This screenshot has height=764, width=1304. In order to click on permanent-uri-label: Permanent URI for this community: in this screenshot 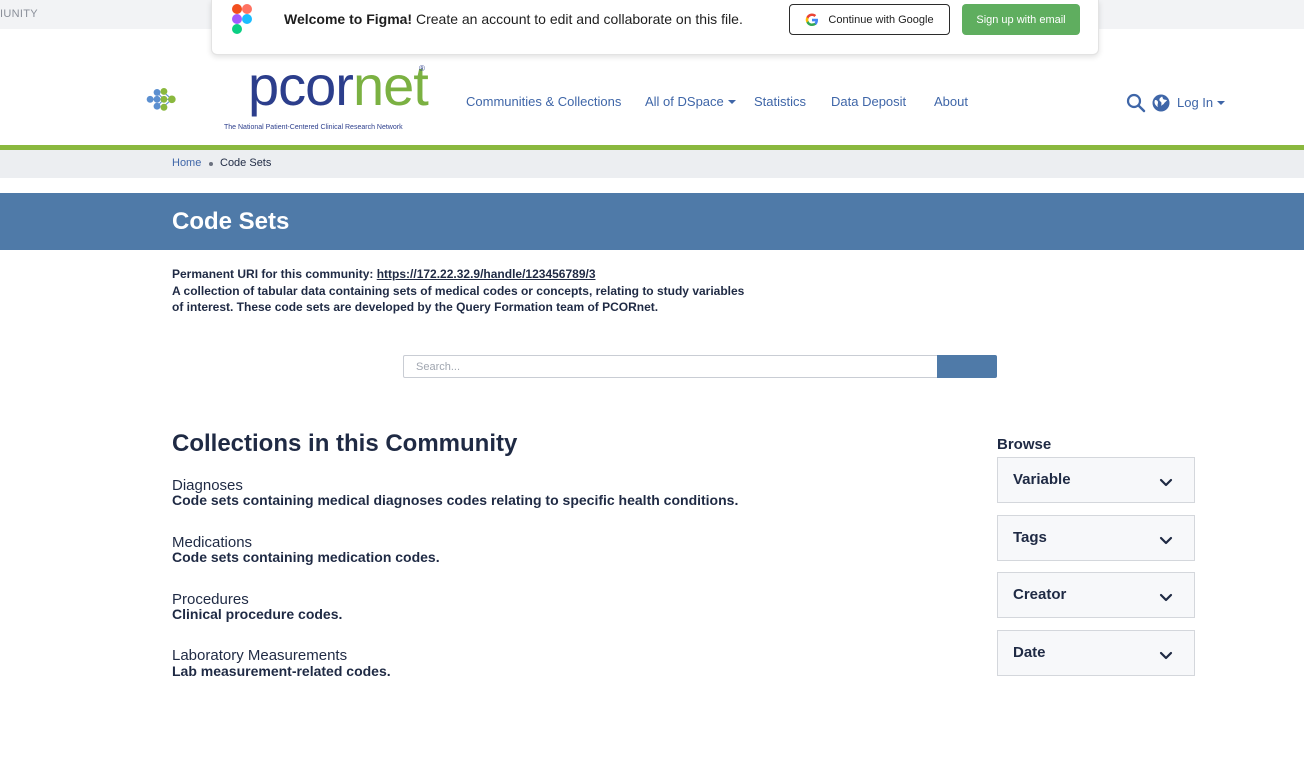, I will do `click(273, 274)`.